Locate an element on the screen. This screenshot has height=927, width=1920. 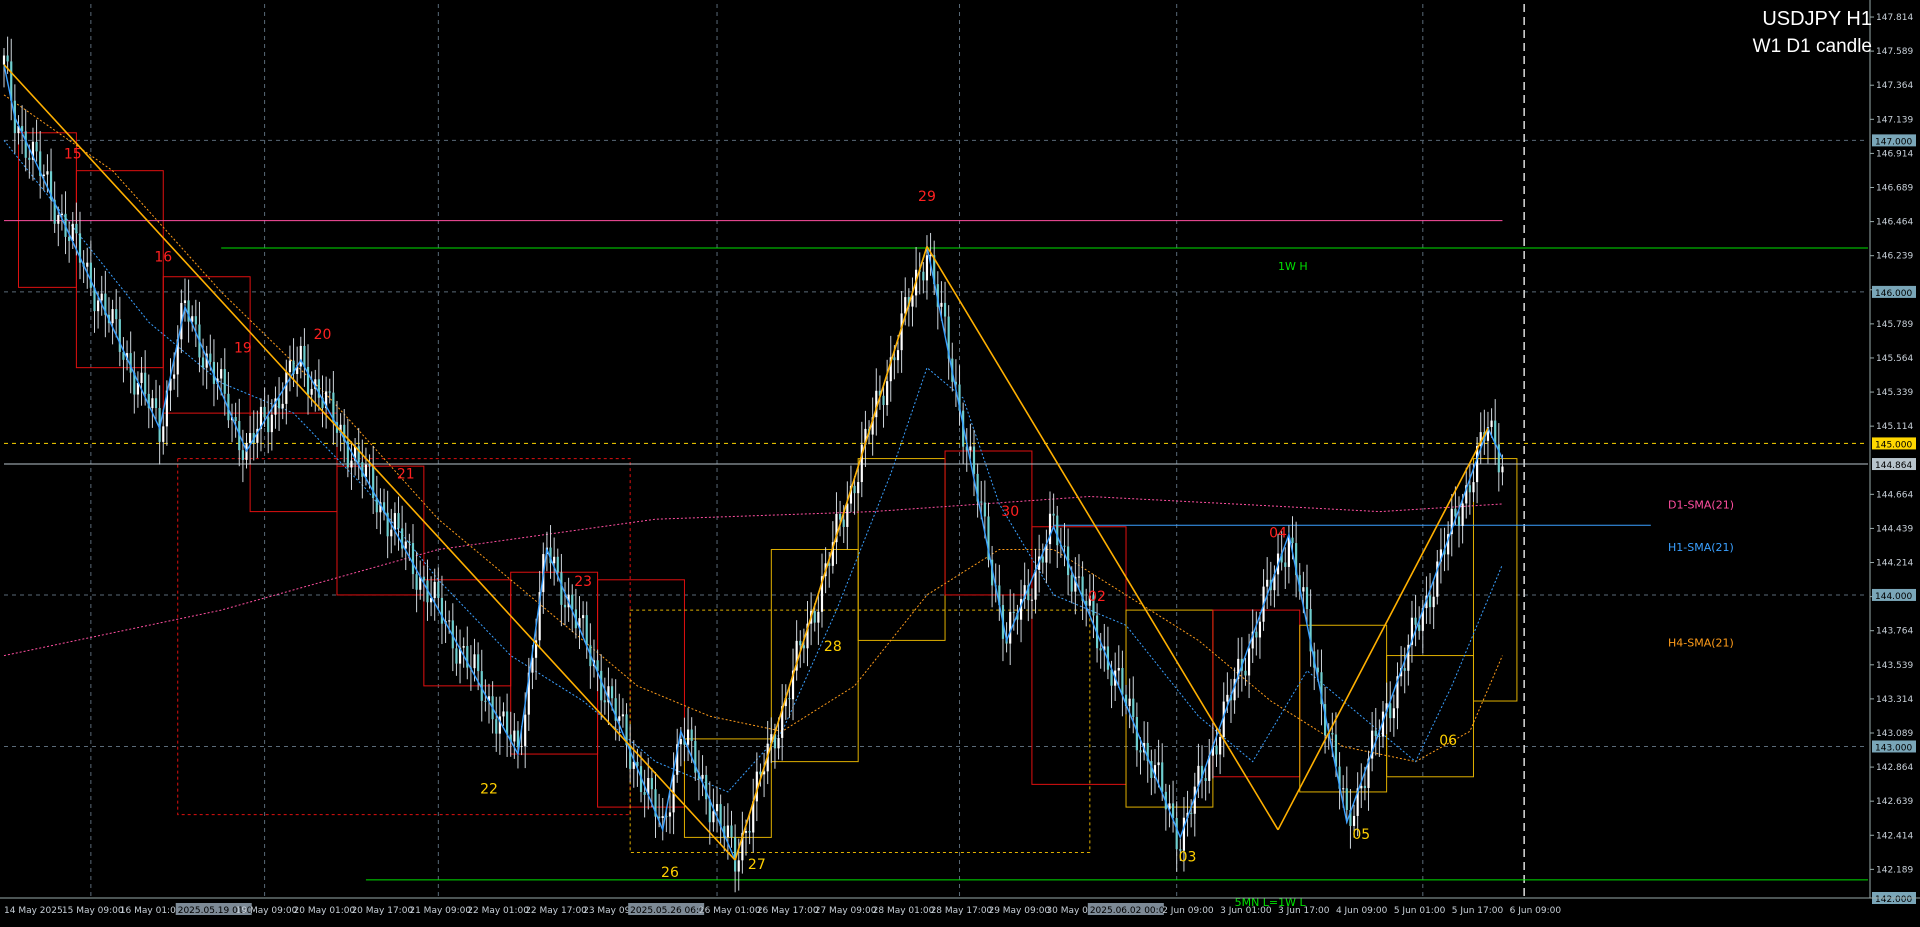
price-tick-label: 143.764 is located at coordinates (1894, 632).